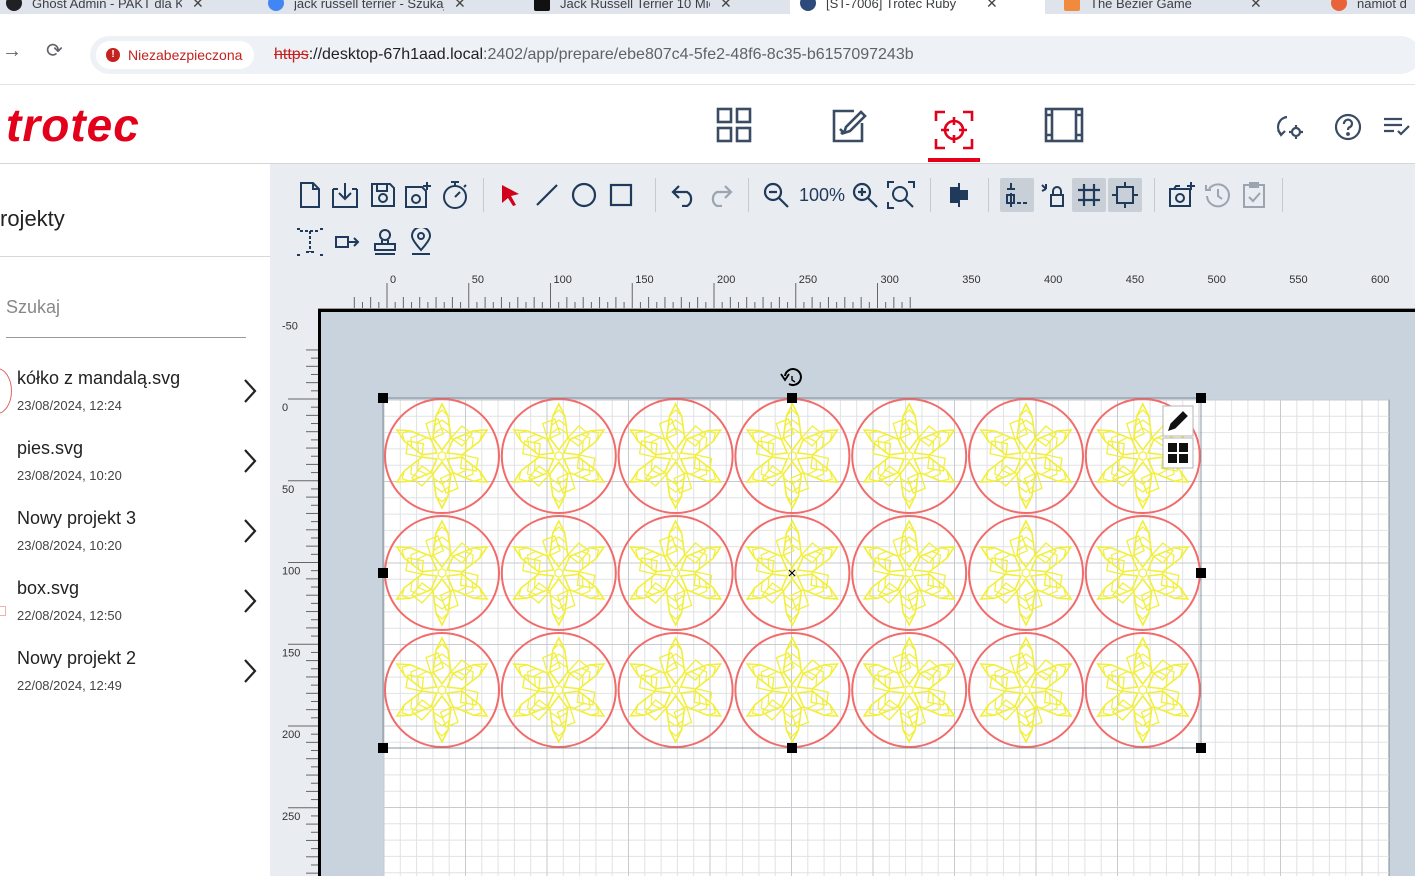 The image size is (1415, 876). I want to click on edit-object-button, so click(1178, 421).